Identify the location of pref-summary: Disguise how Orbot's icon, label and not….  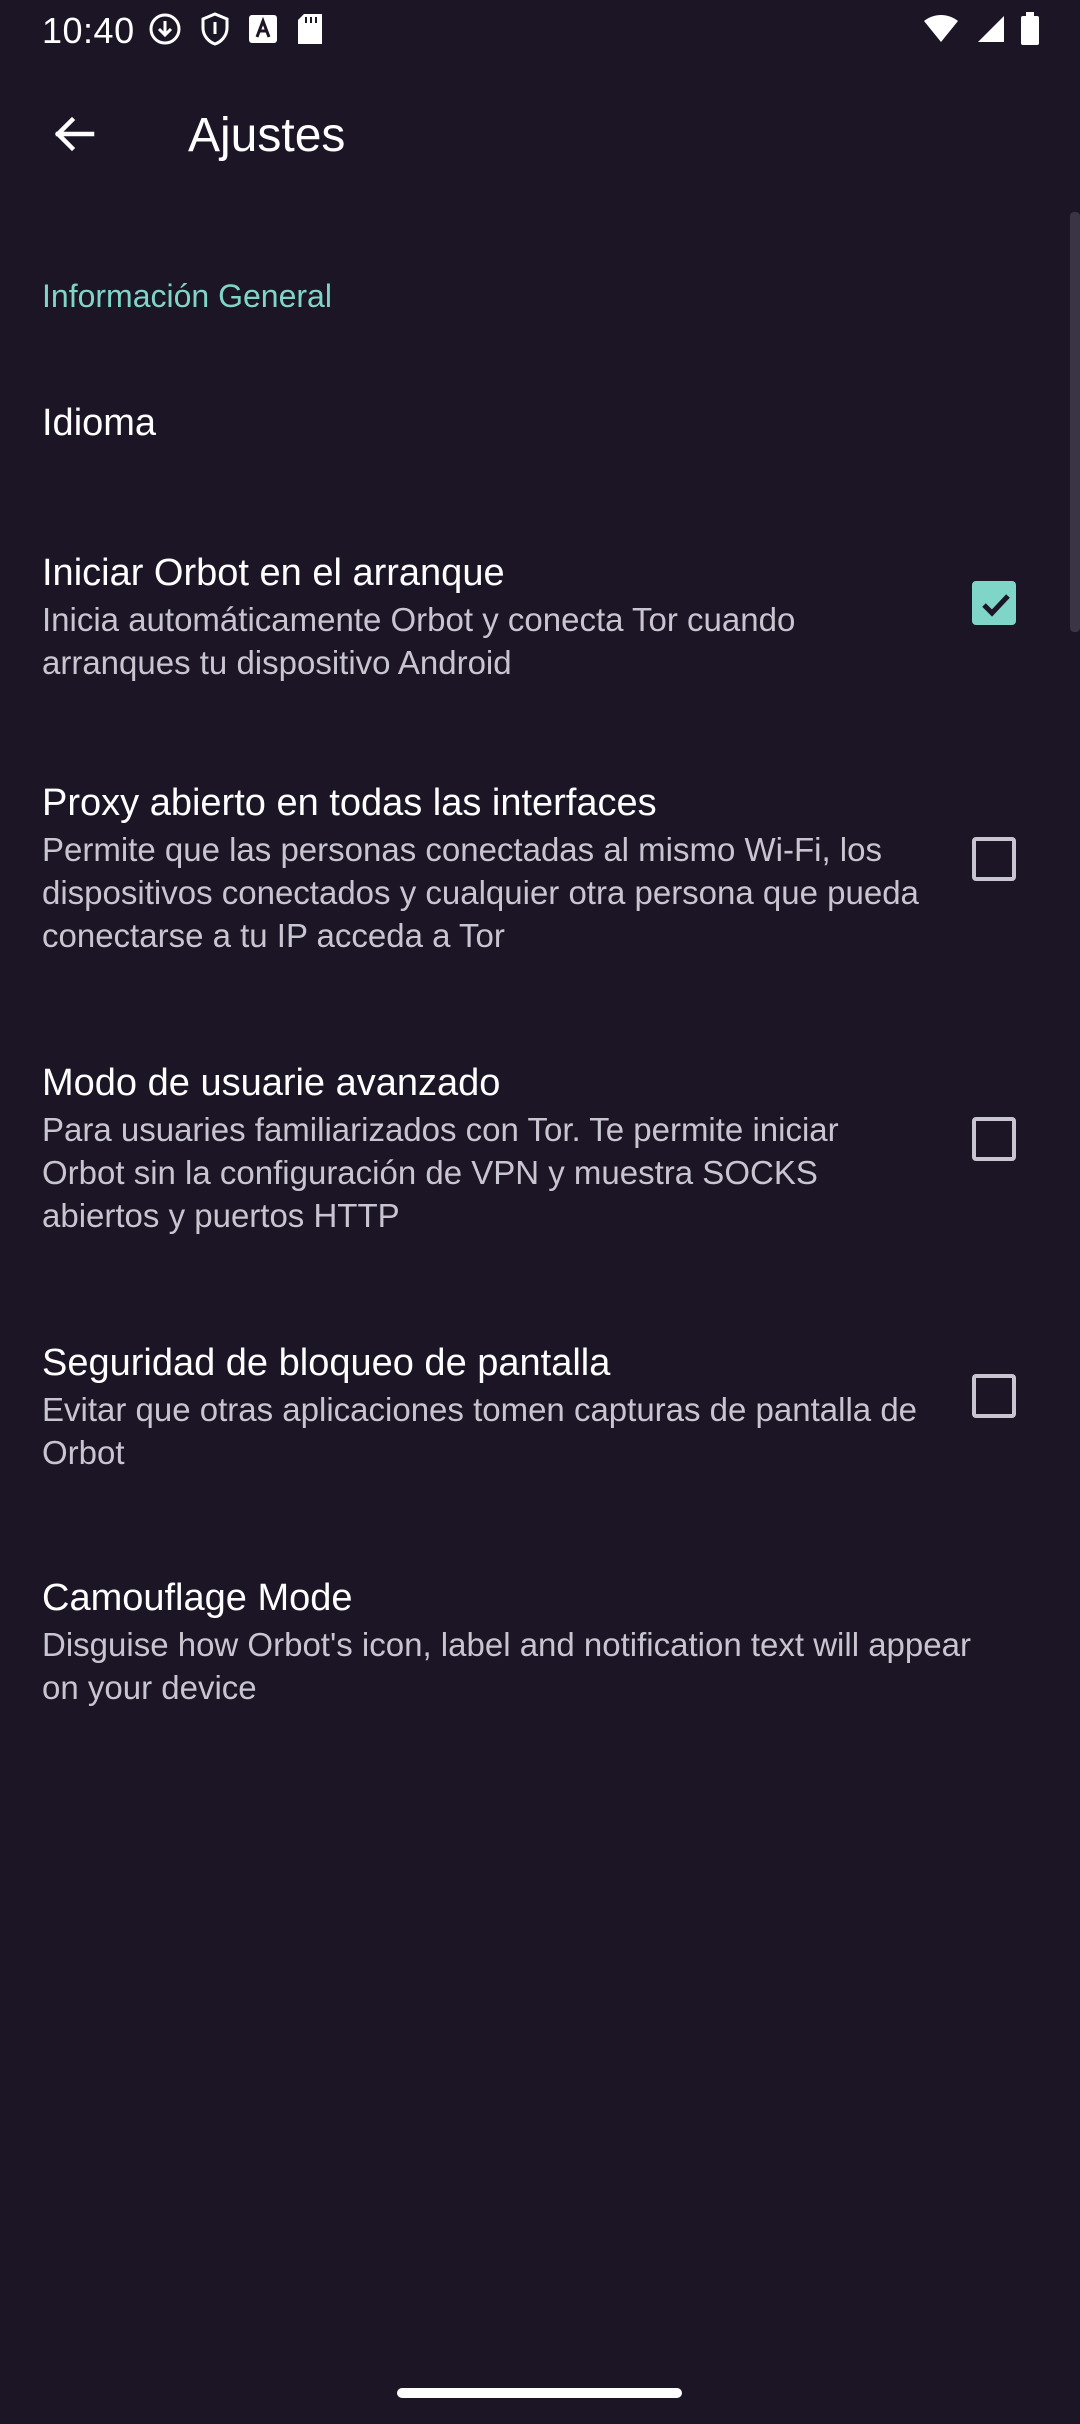
(506, 1666).